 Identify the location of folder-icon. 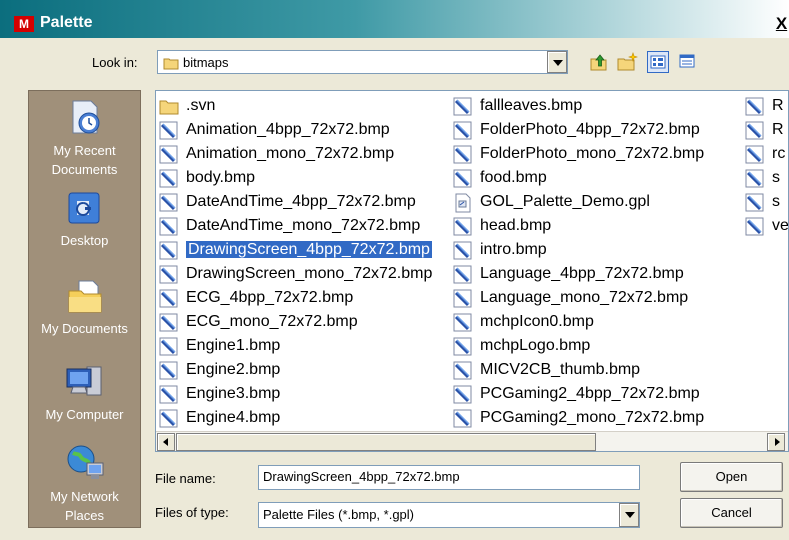
(171, 64).